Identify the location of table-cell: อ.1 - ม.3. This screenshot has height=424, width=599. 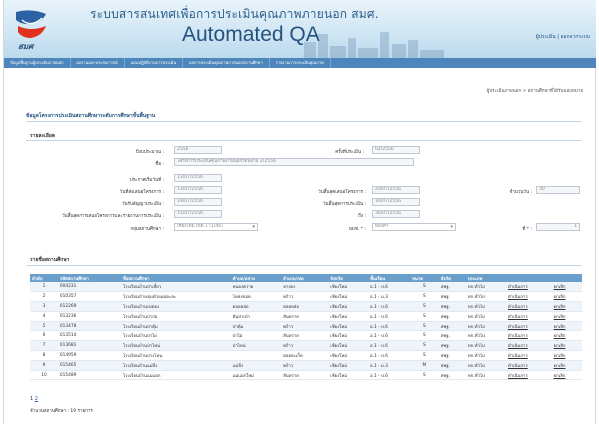
(389, 297).